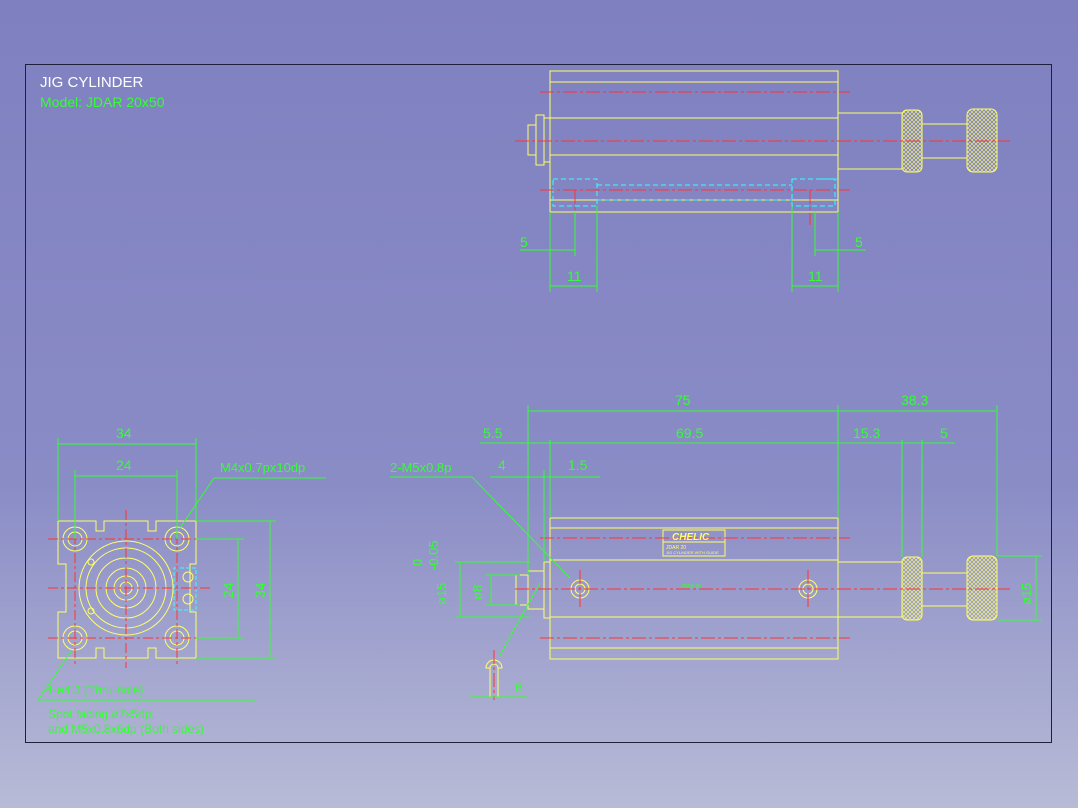  What do you see at coordinates (94, 690) in the screenshot?
I see `hole-note-1: 4-ø4.3 (Thru-hole)` at bounding box center [94, 690].